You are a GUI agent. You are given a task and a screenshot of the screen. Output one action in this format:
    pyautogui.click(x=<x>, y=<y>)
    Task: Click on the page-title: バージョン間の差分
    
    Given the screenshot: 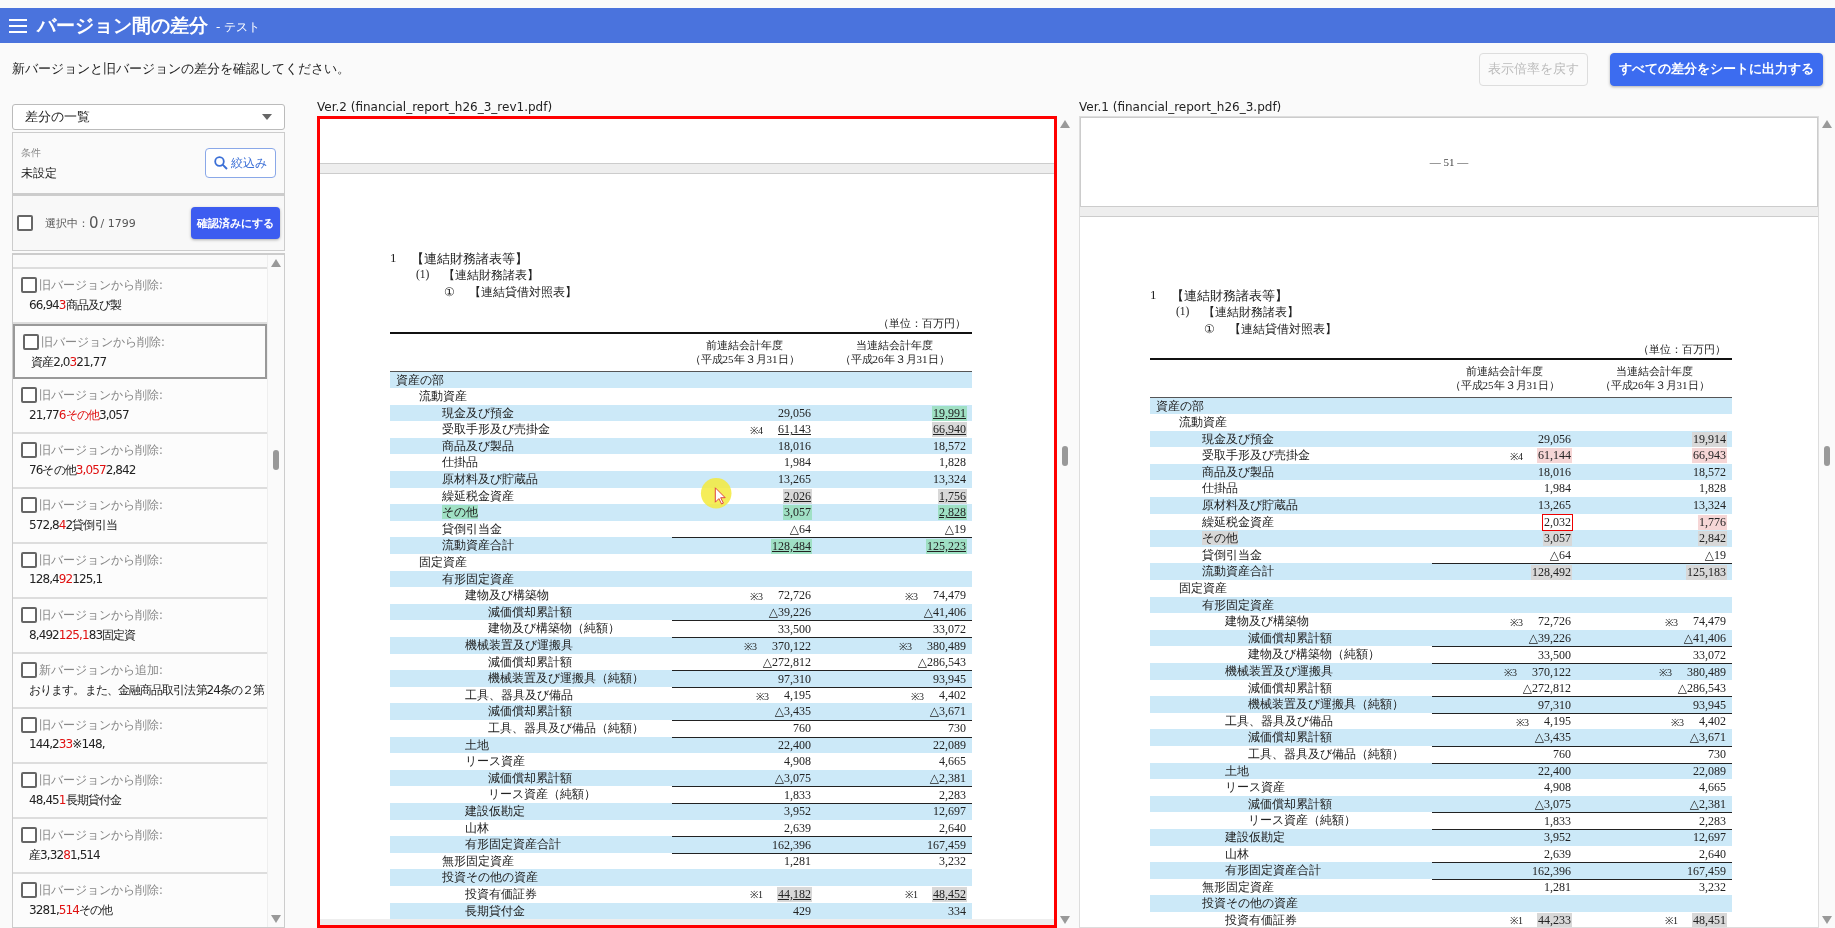 What is the action you would take?
    pyautogui.click(x=122, y=25)
    